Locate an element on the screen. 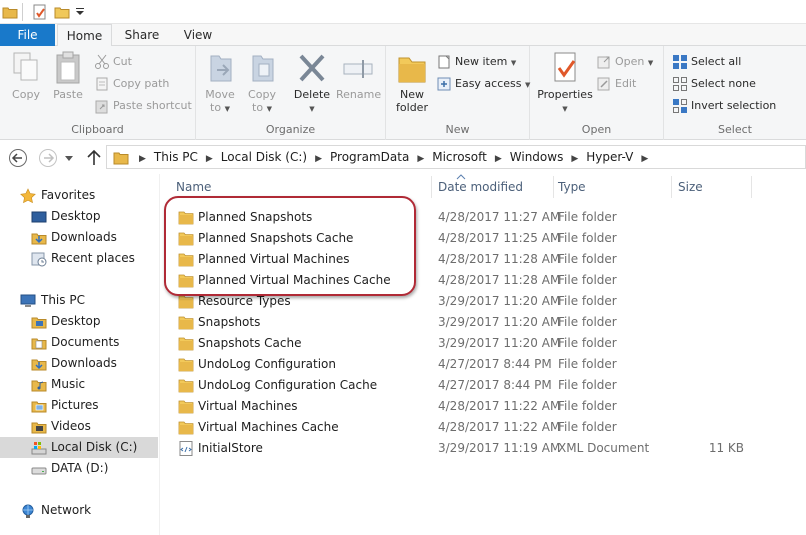  nav-favorites-recent-places: Recent places is located at coordinates (79, 258).